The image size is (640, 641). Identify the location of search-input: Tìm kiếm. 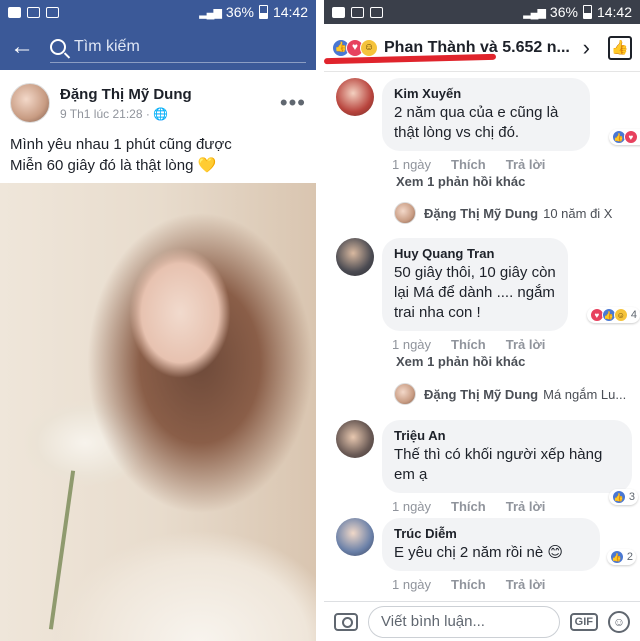
(178, 47).